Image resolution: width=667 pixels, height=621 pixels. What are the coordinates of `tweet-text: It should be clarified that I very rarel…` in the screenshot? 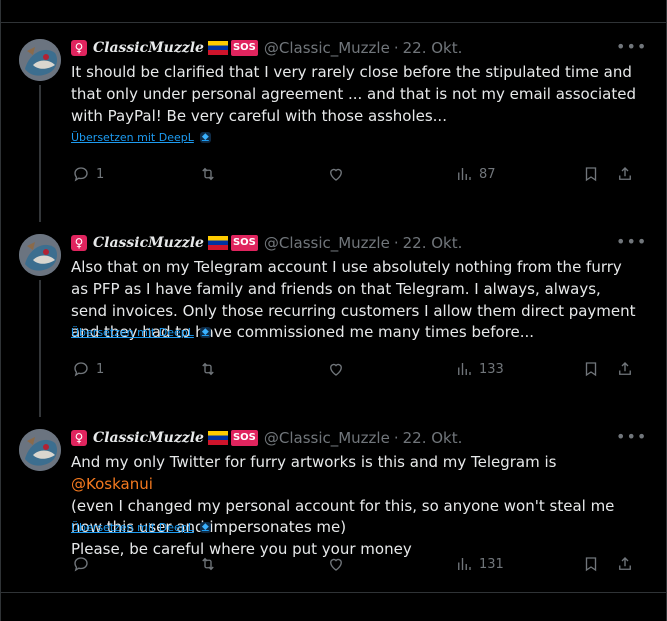 It's located at (353, 94).